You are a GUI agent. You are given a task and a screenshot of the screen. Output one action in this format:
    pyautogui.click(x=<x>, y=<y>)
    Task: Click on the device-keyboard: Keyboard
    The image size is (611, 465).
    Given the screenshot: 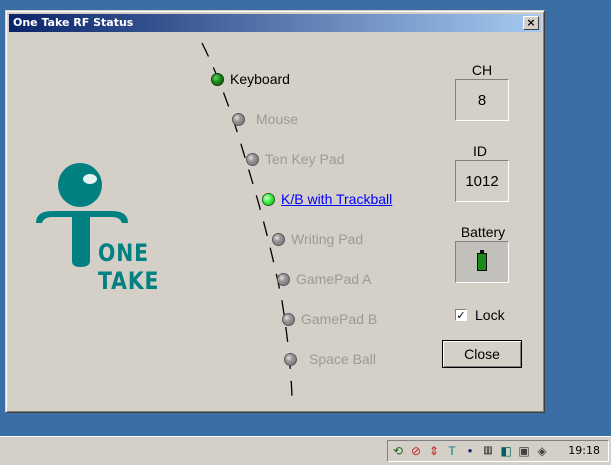 What is the action you would take?
    pyautogui.click(x=250, y=79)
    